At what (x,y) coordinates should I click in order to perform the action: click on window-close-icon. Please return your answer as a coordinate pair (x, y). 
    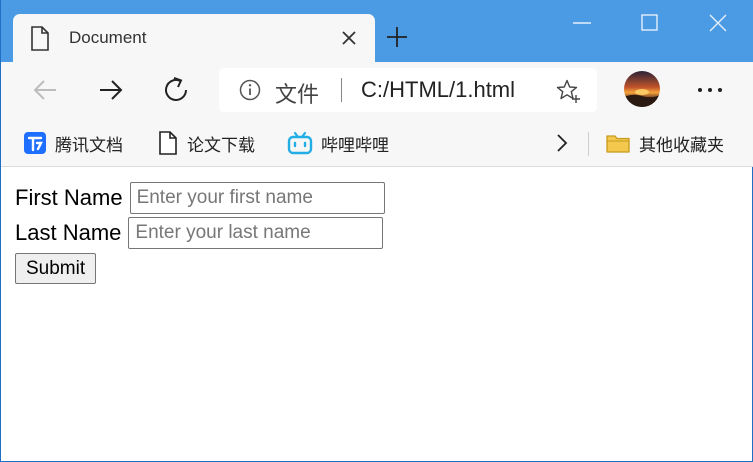
    Looking at the image, I should click on (718, 23).